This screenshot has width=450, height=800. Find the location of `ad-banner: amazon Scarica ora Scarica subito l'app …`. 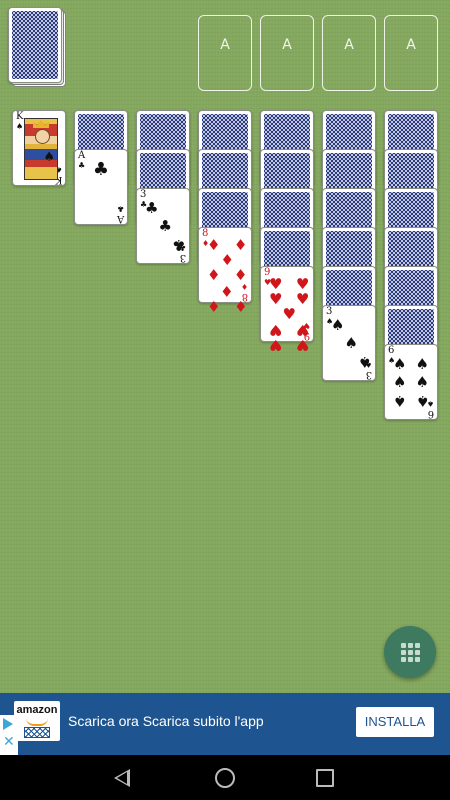

ad-banner: amazon Scarica ora Scarica subito l'app … is located at coordinates (225, 724).